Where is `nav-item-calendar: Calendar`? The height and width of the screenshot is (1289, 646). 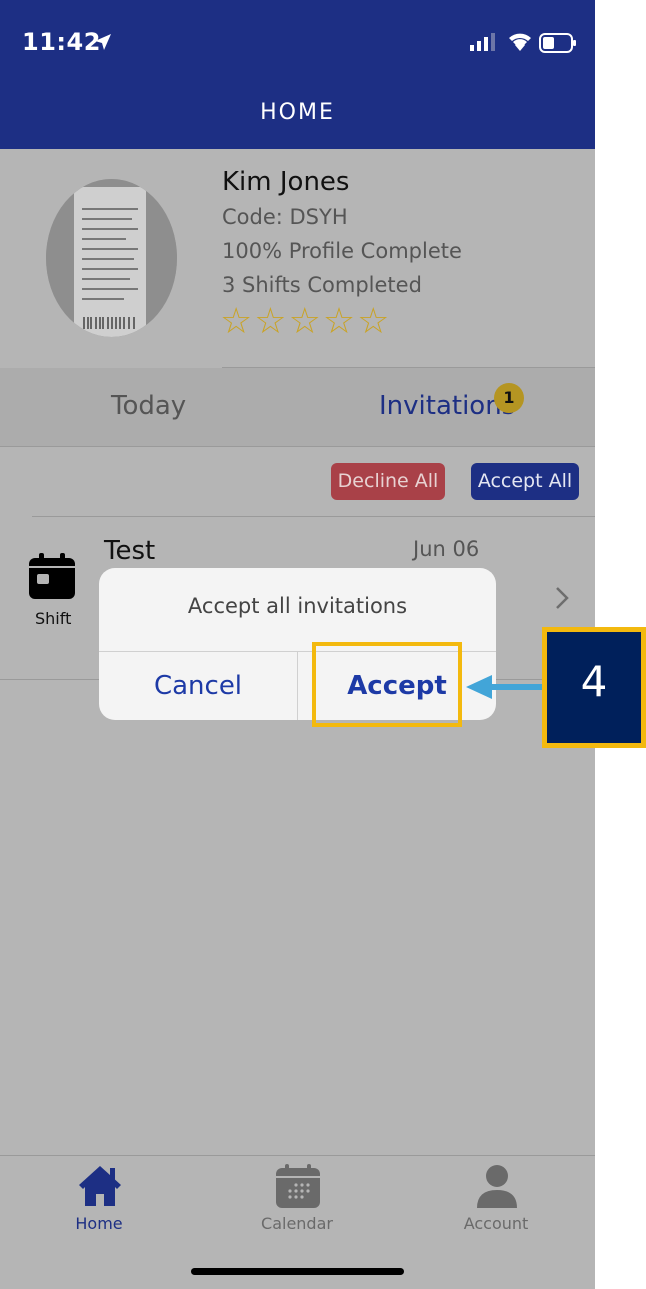
nav-item-calendar: Calendar is located at coordinates (297, 1201).